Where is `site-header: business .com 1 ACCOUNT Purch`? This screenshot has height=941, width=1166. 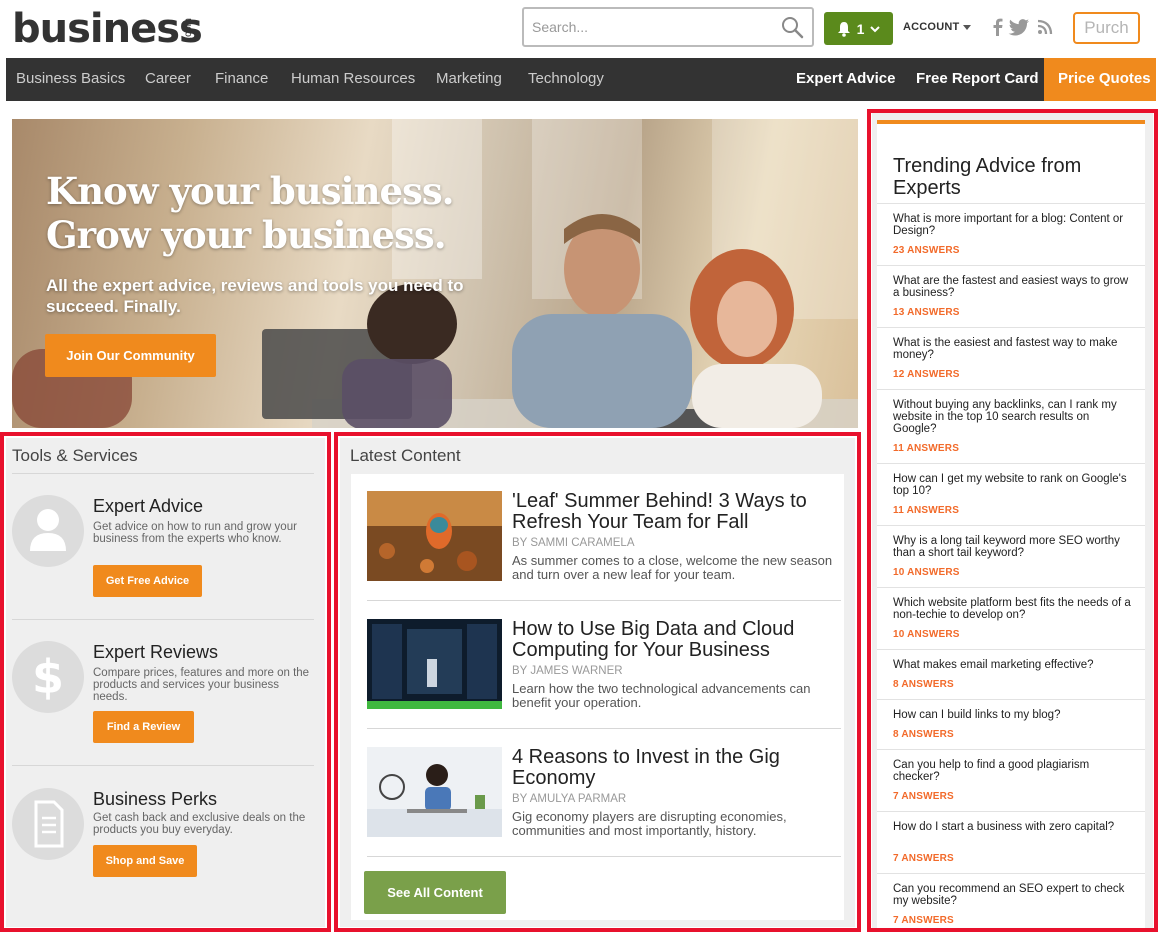
site-header: business .com 1 ACCOUNT Purch is located at coordinates (583, 29).